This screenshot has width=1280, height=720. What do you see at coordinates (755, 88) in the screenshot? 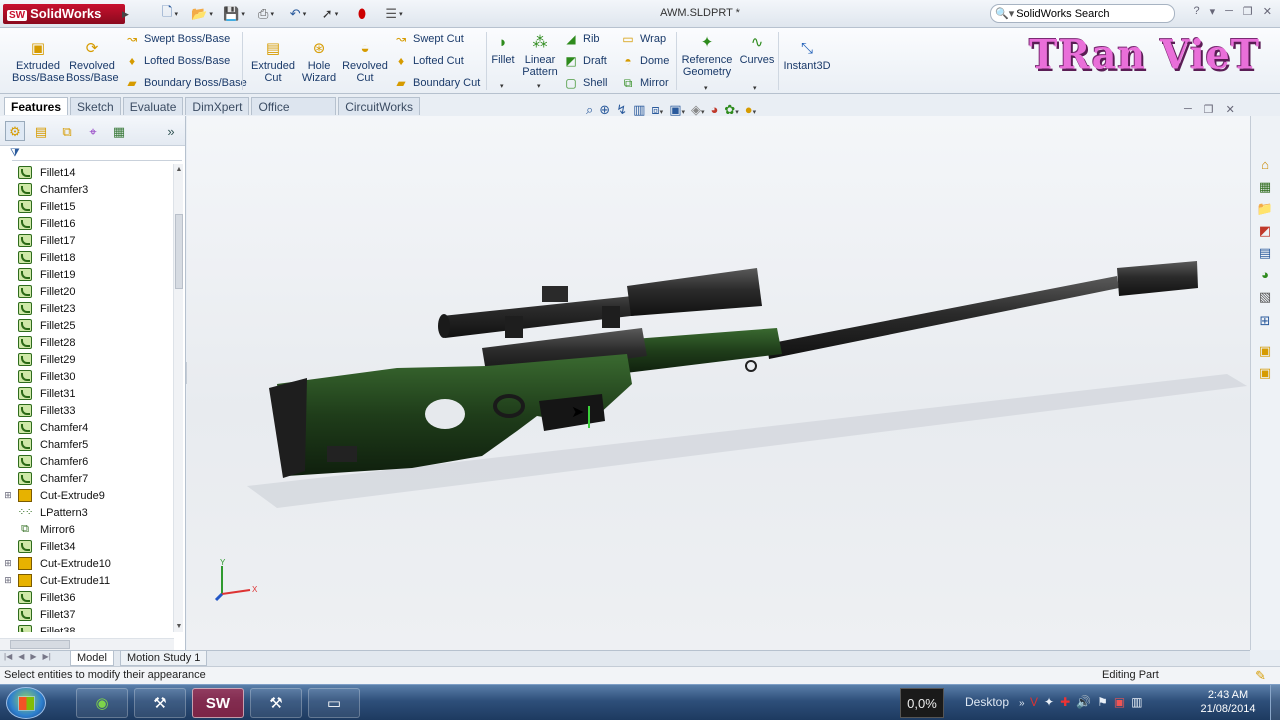
I see `curves-dropdown-icon: ▾` at bounding box center [755, 88].